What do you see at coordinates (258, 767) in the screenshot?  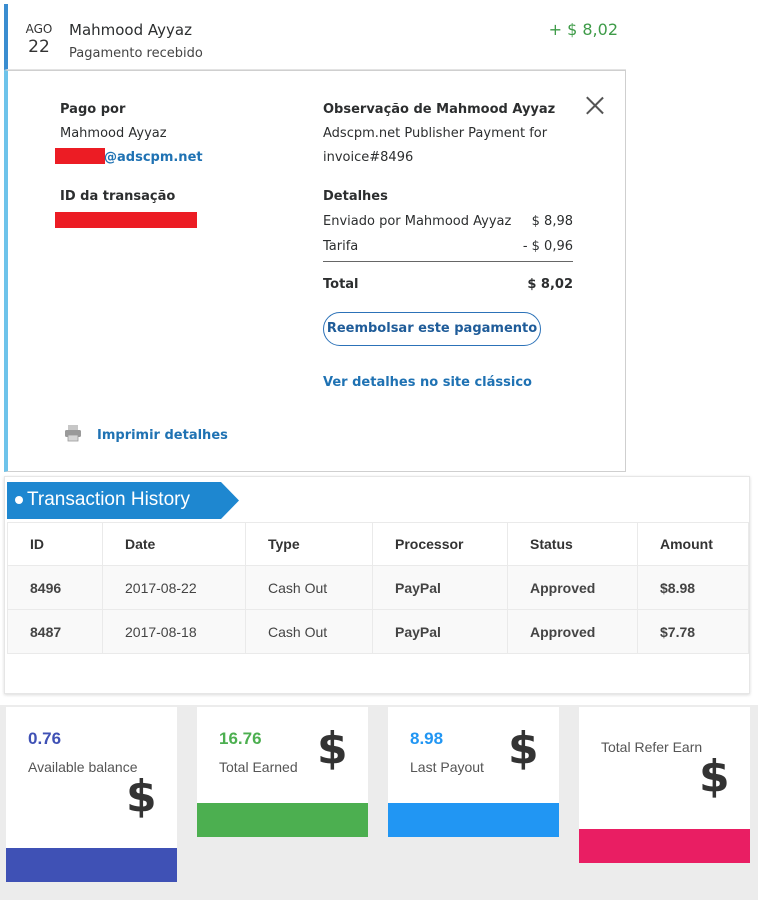 I see `stat-label: Total Earned` at bounding box center [258, 767].